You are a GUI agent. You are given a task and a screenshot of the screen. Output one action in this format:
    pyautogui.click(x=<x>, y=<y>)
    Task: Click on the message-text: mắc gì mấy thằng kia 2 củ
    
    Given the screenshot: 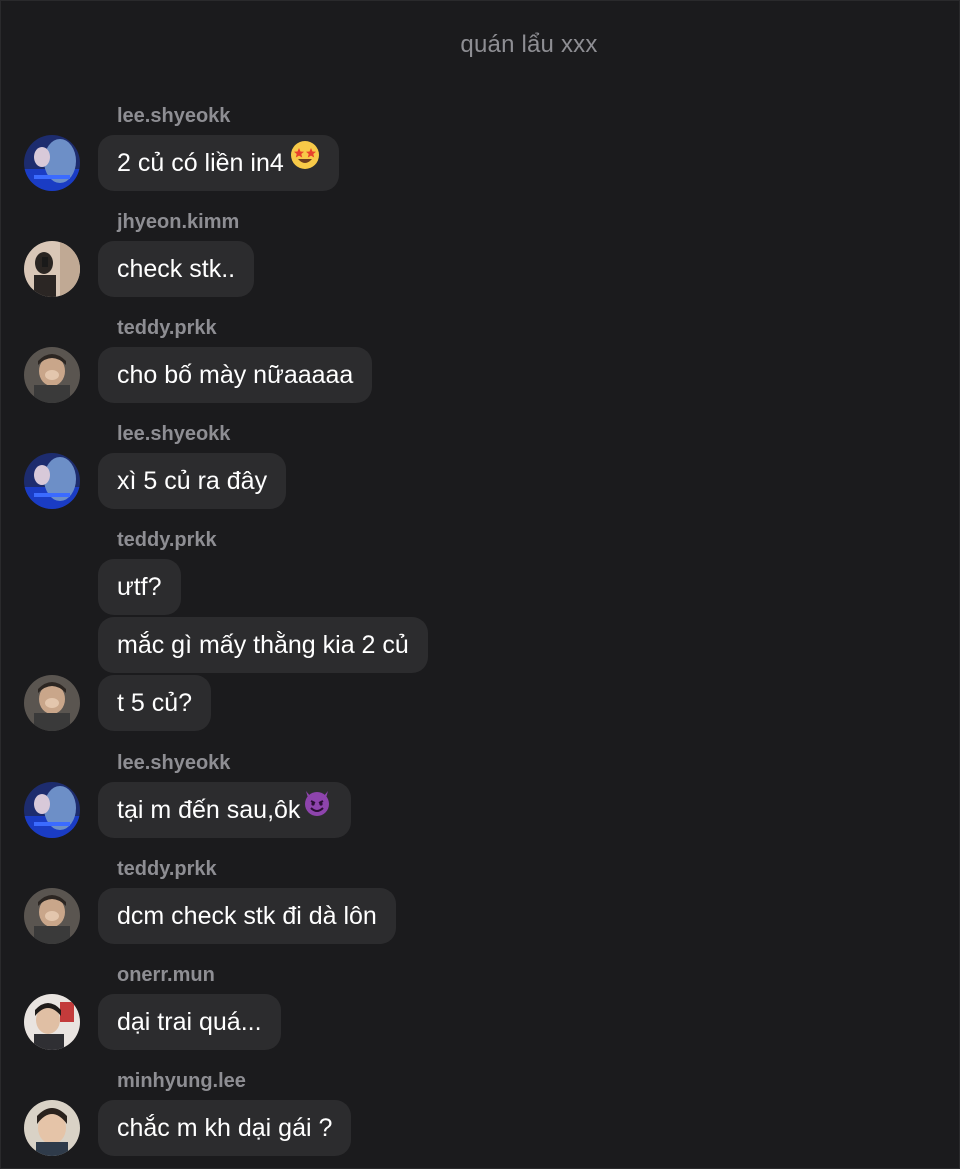 What is the action you would take?
    pyautogui.click(x=263, y=645)
    